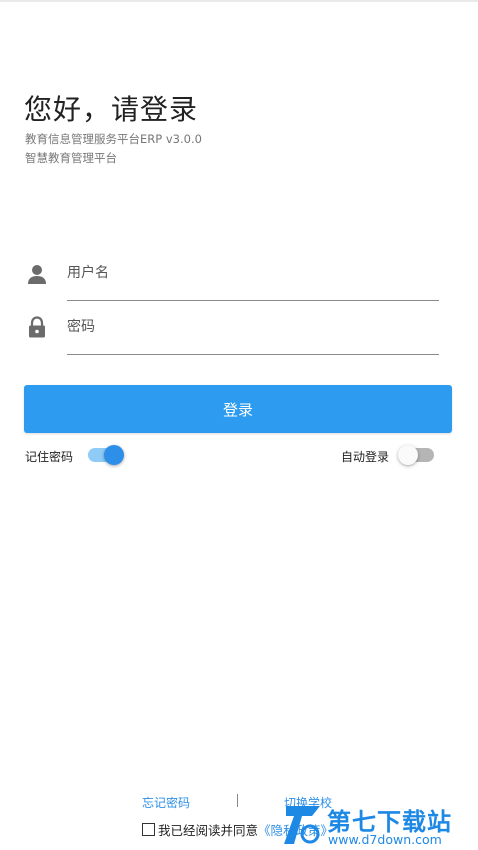 This screenshot has height=850, width=478. I want to click on lock-icon, so click(37, 327).